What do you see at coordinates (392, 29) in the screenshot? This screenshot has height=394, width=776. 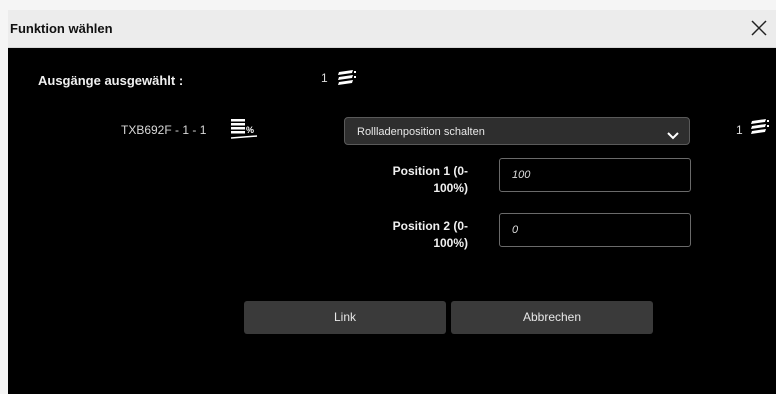 I see `dialog-titlebar: Funktion wählen` at bounding box center [392, 29].